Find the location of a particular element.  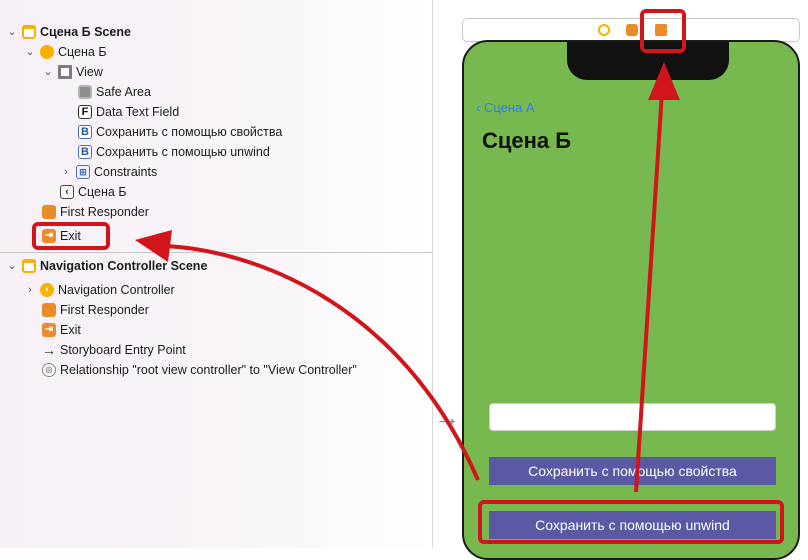

scene-title: Сцена Б Scene is located at coordinates (85, 32).